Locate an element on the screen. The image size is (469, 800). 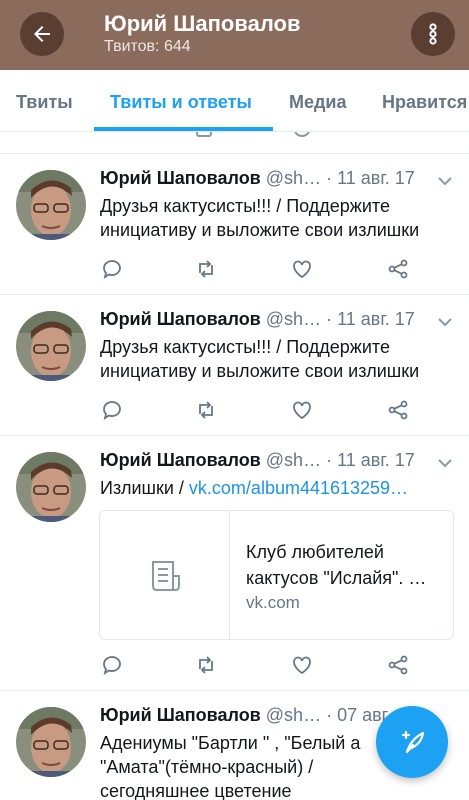
card-domain: vk.com is located at coordinates (273, 602).